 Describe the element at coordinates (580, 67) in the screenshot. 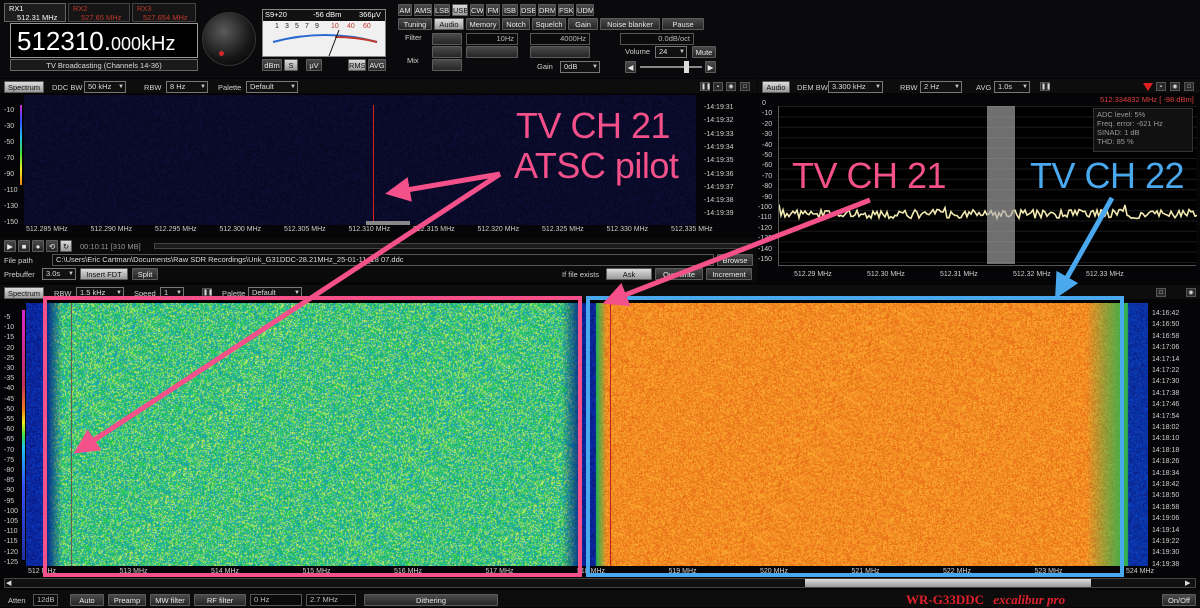

I see `gain-select: 0dB` at that location.